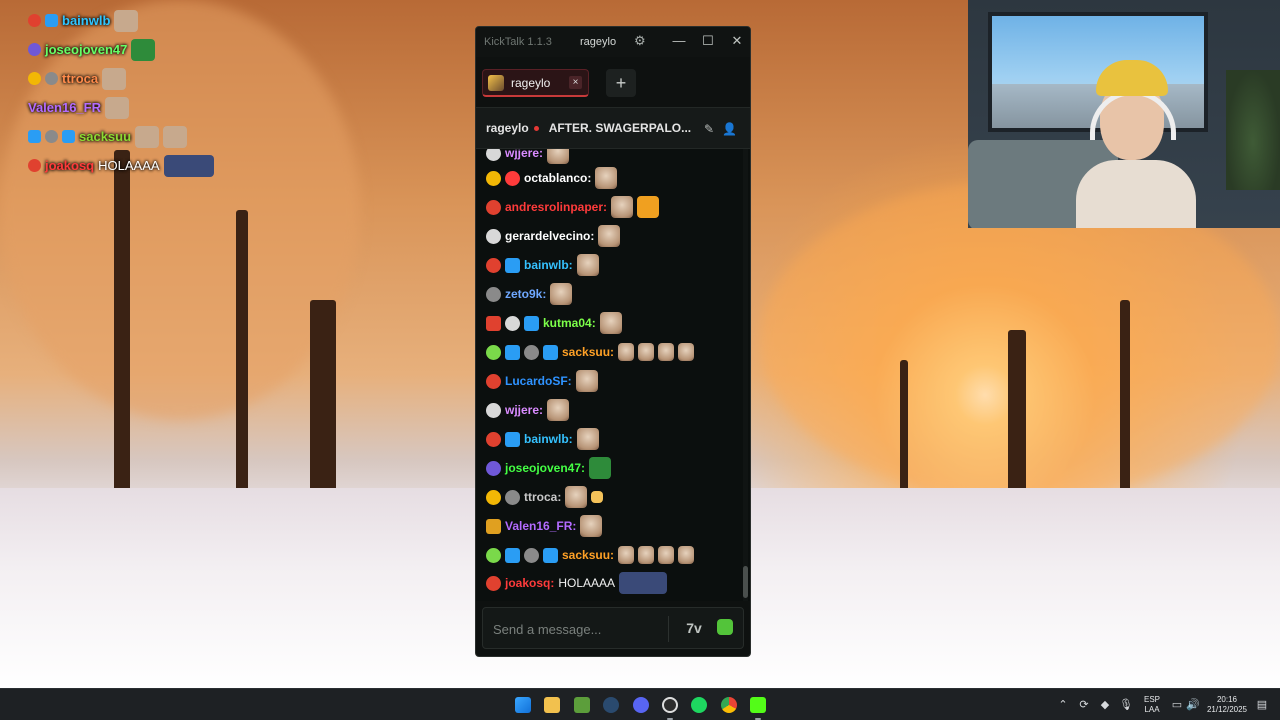 This screenshot has height=720, width=1280. Describe the element at coordinates (611, 705) in the screenshot. I see `steam-icon` at that location.